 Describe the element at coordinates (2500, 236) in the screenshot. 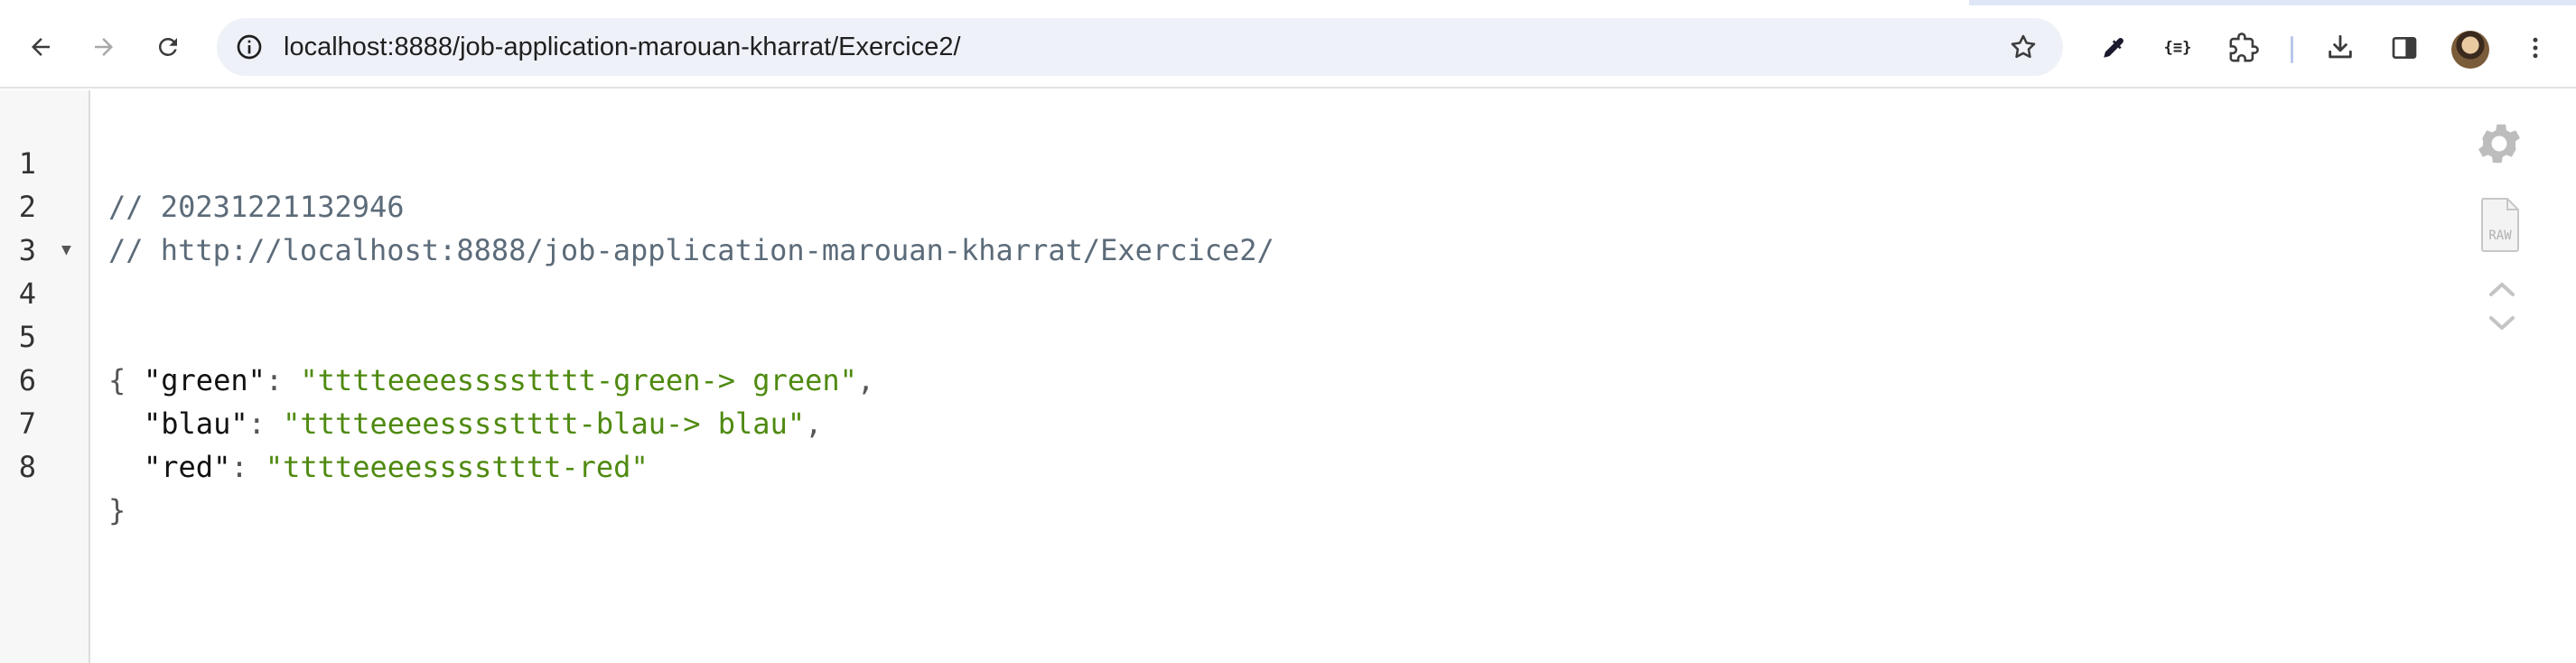

I see `raw-label: RAW` at that location.